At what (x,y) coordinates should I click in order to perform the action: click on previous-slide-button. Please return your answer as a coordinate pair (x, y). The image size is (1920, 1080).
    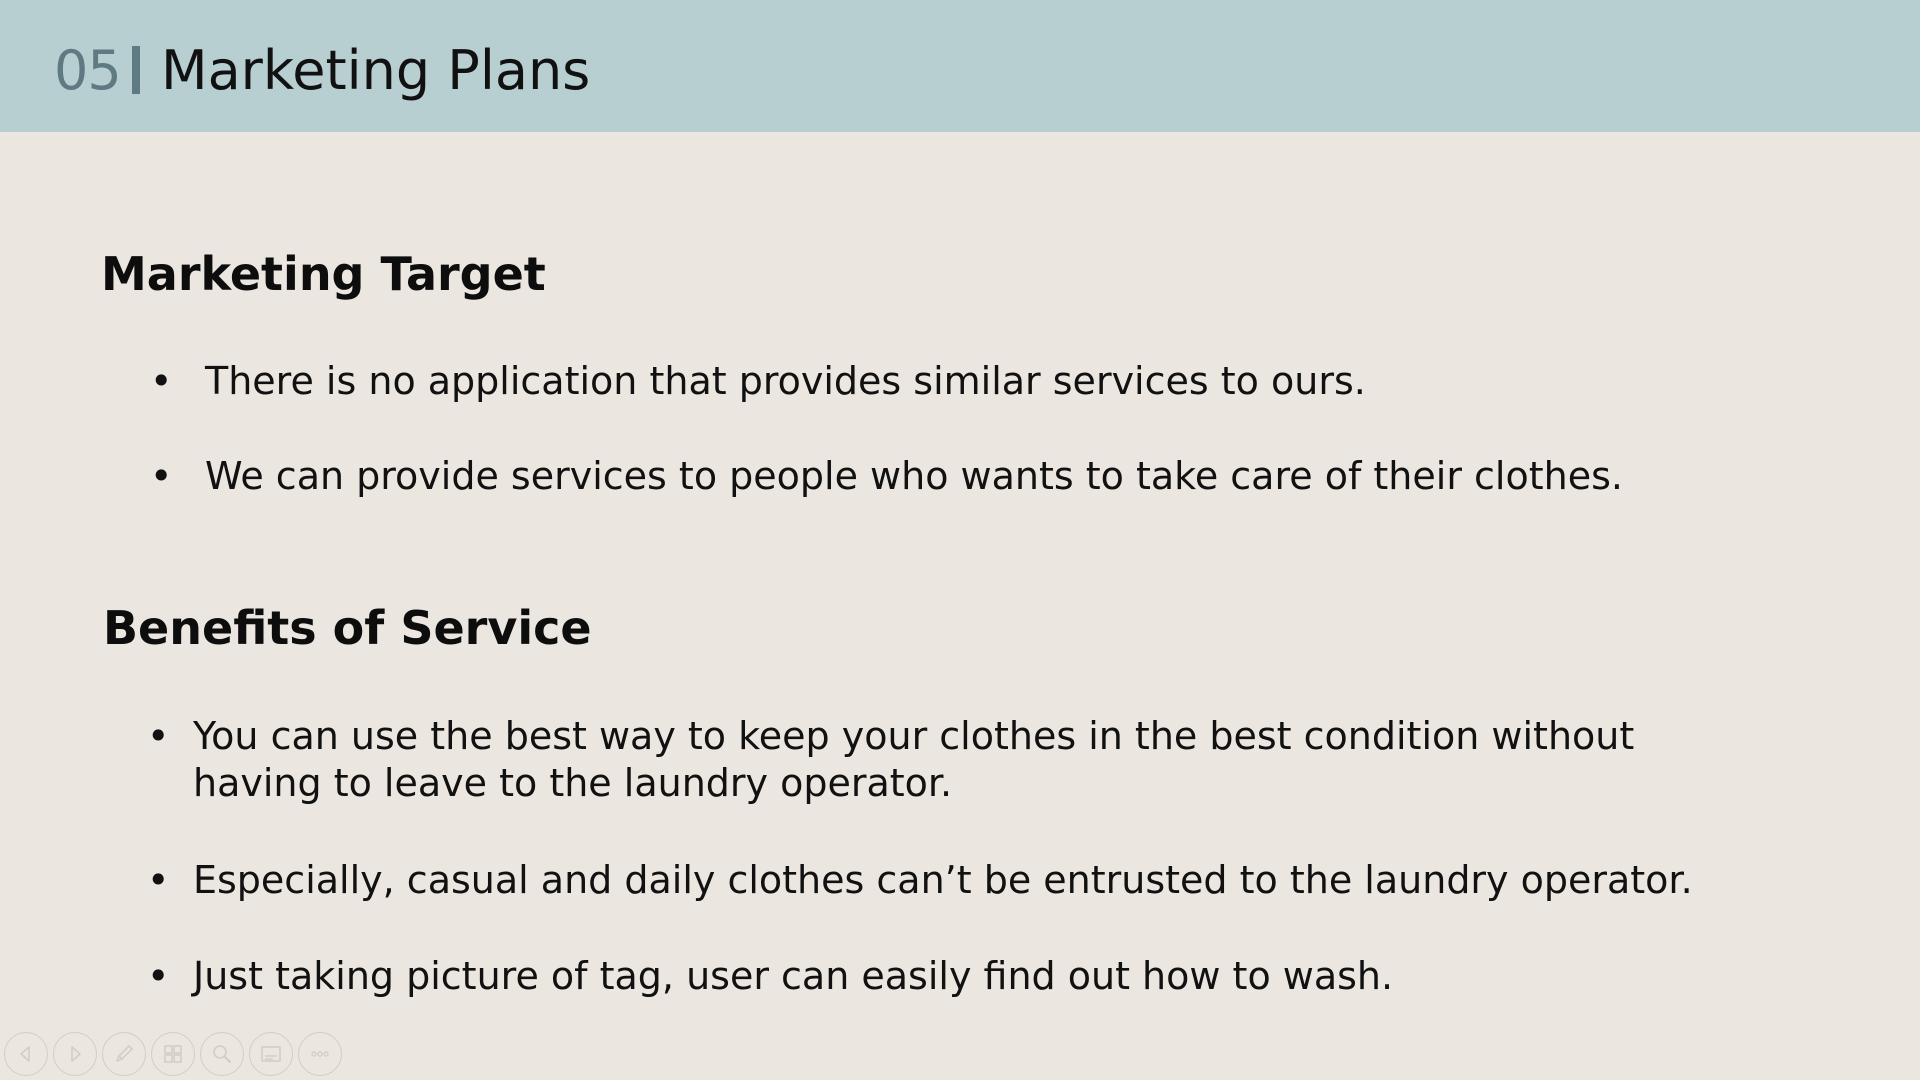
    Looking at the image, I should click on (26, 1054).